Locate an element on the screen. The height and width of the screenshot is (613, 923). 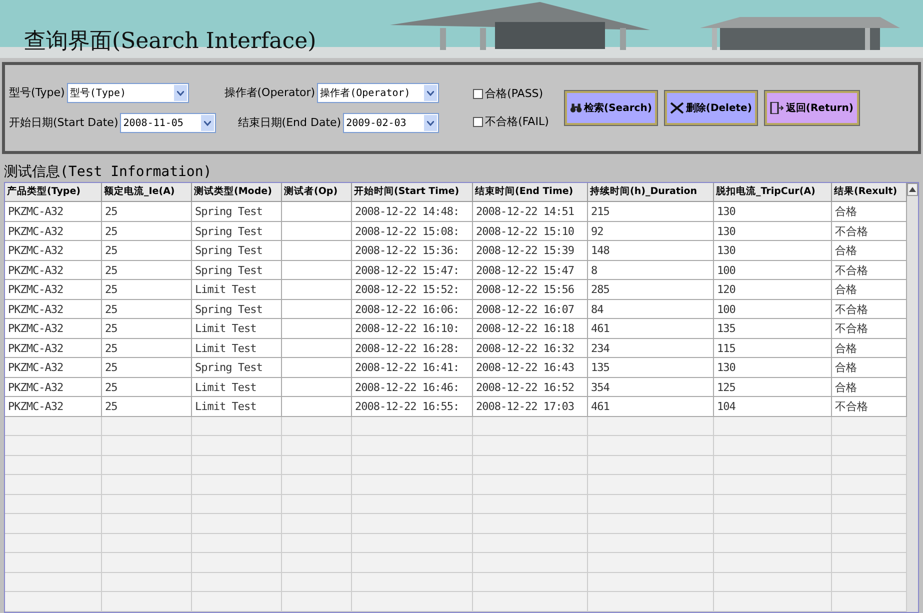
return-button: 返回(Return) is located at coordinates (811, 108).